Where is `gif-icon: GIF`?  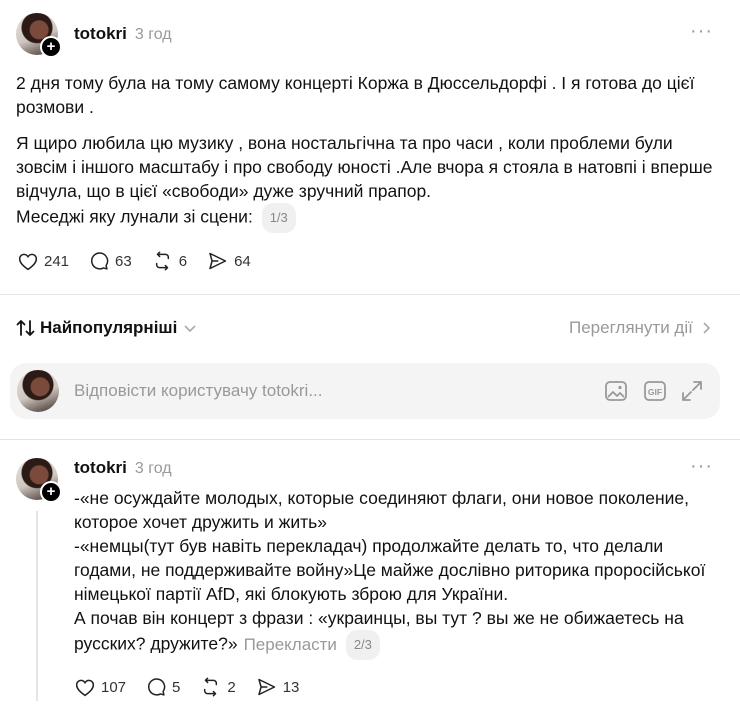
gif-icon: GIF is located at coordinates (655, 391).